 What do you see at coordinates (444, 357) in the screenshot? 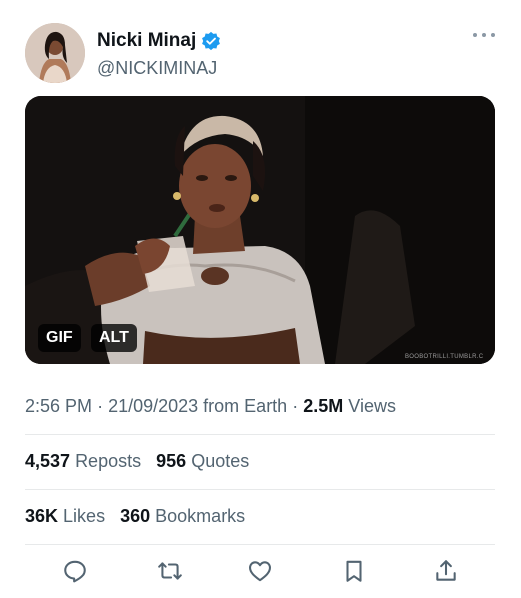
I see `media-watermark: BOOBOTRILLI.TUMBLR.C` at bounding box center [444, 357].